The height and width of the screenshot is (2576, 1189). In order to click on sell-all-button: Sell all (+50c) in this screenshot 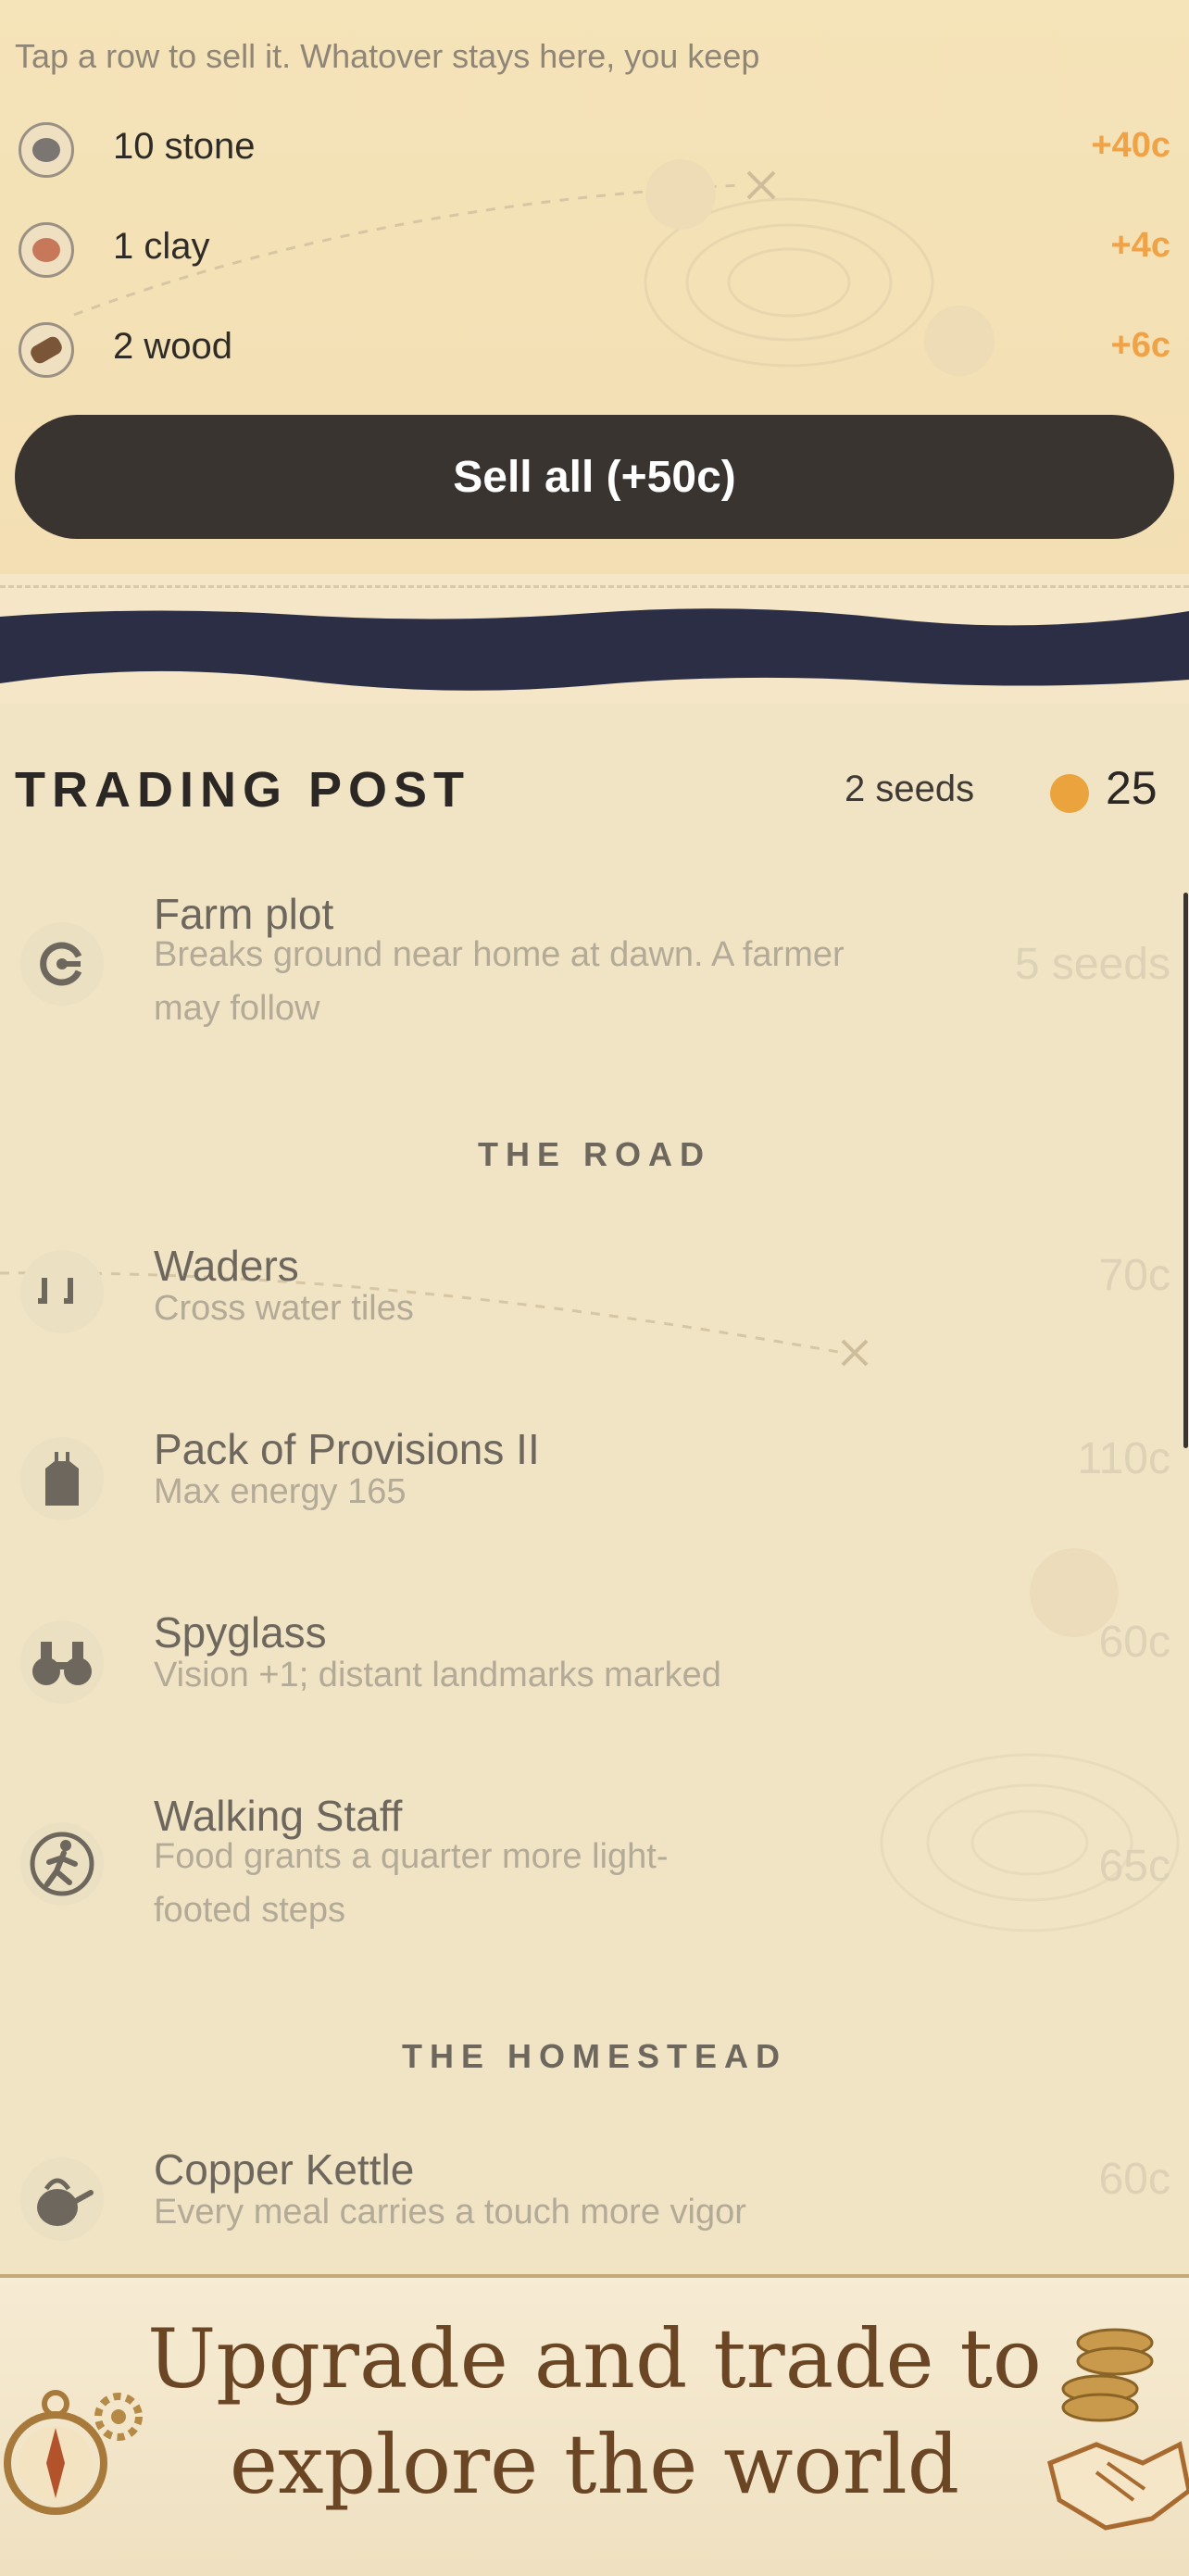, I will do `click(594, 477)`.